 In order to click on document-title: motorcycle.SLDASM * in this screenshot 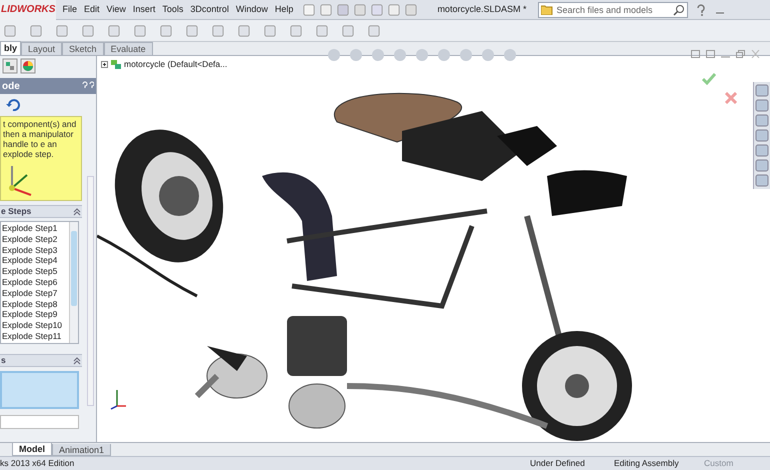, I will do `click(481, 9)`.